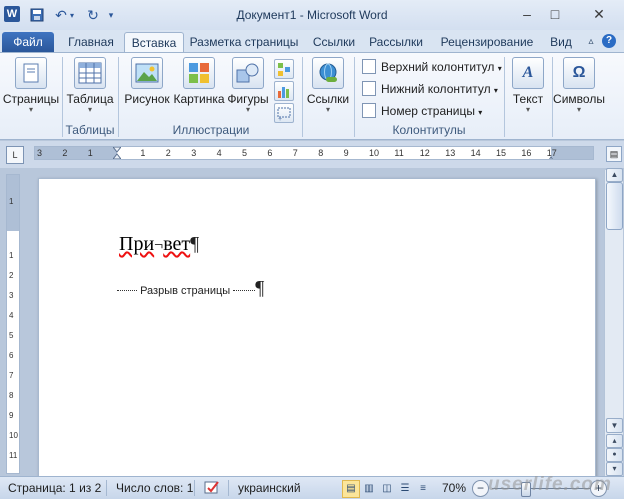 This screenshot has height=499, width=624. I want to click on footer-label: Нижний колонтитул, so click(436, 89).